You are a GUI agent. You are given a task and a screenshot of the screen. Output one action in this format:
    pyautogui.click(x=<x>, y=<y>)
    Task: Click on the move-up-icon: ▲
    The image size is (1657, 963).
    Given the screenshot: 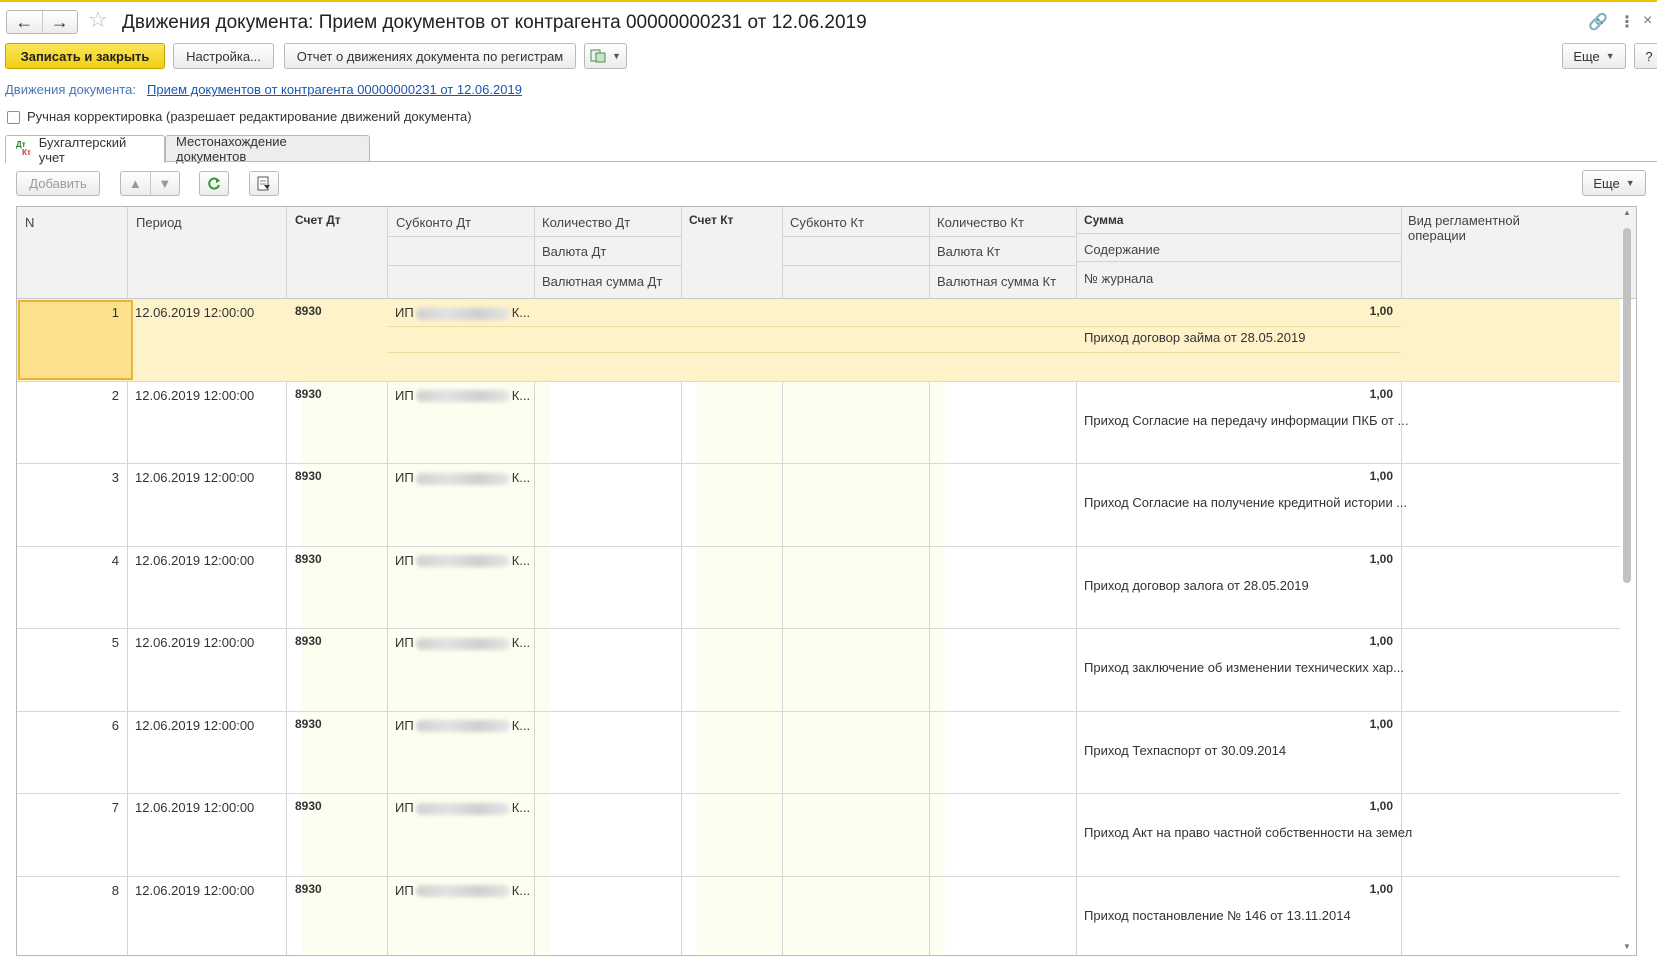 What is the action you would take?
    pyautogui.click(x=135, y=183)
    